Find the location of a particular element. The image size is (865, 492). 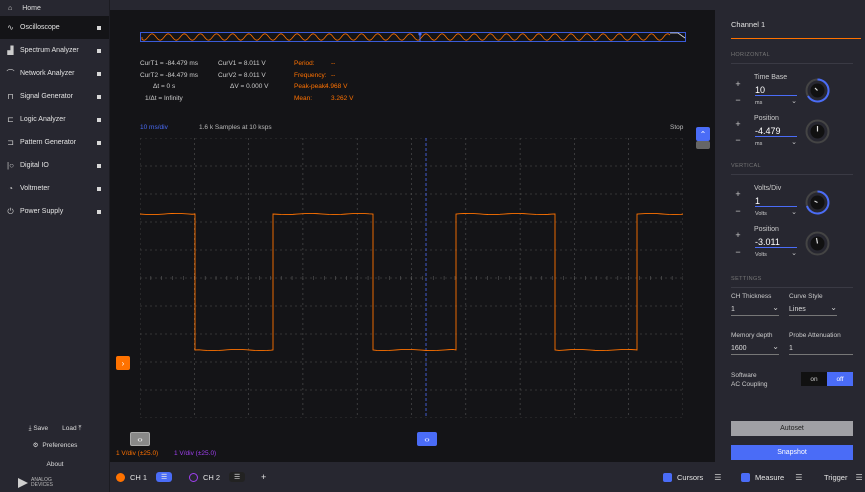

ac-coupling-on: on is located at coordinates (814, 379).